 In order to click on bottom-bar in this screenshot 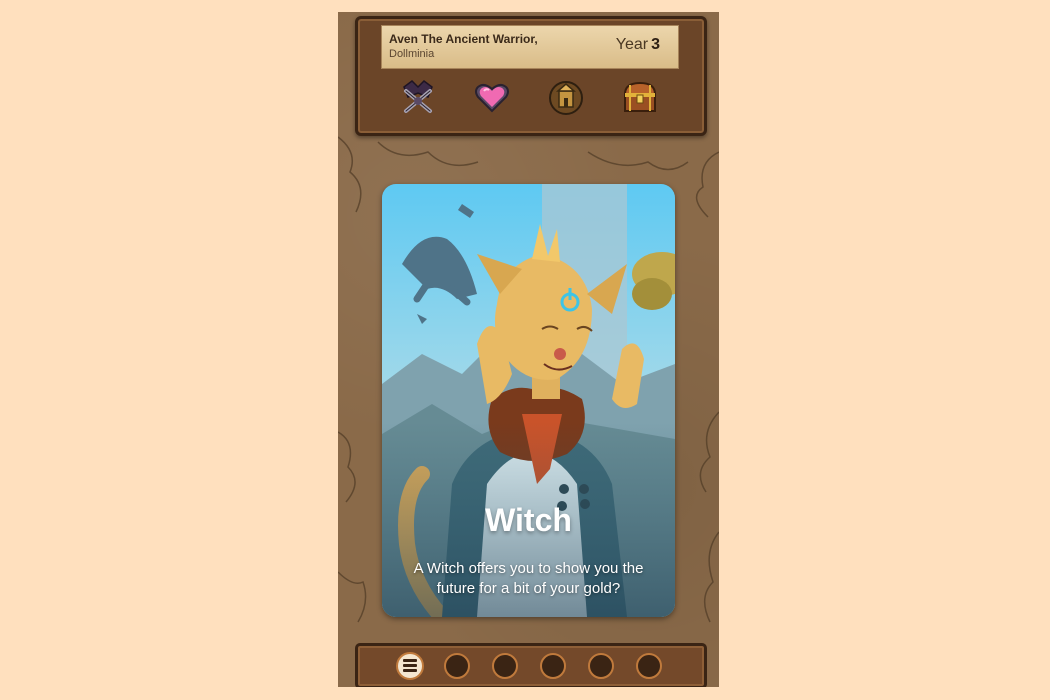, I will do `click(531, 665)`.